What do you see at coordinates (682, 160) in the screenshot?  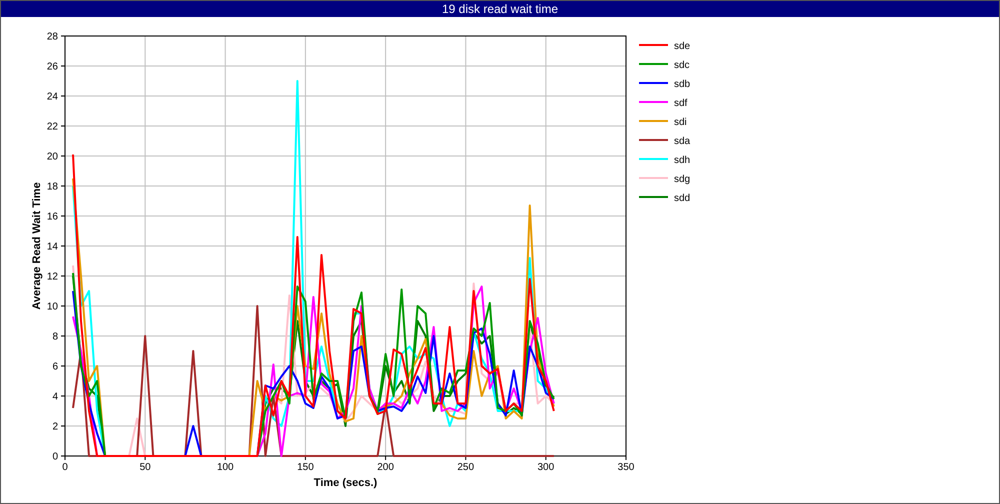 I see `legend-label: sdh` at bounding box center [682, 160].